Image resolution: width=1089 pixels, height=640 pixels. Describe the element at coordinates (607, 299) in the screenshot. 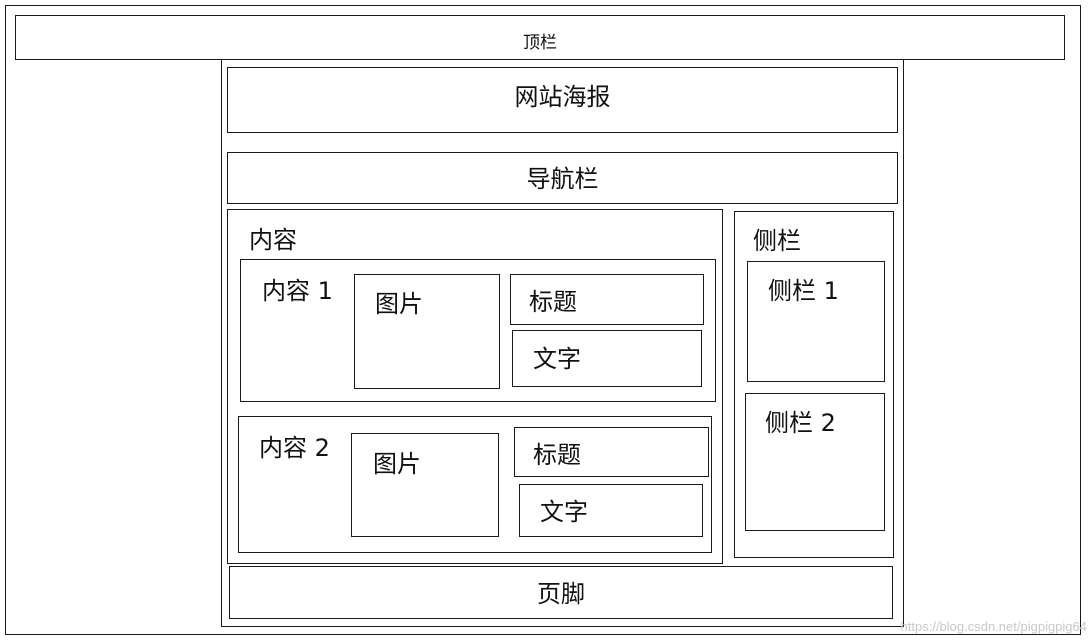

I see `content-item-1-title-box: 标题` at that location.